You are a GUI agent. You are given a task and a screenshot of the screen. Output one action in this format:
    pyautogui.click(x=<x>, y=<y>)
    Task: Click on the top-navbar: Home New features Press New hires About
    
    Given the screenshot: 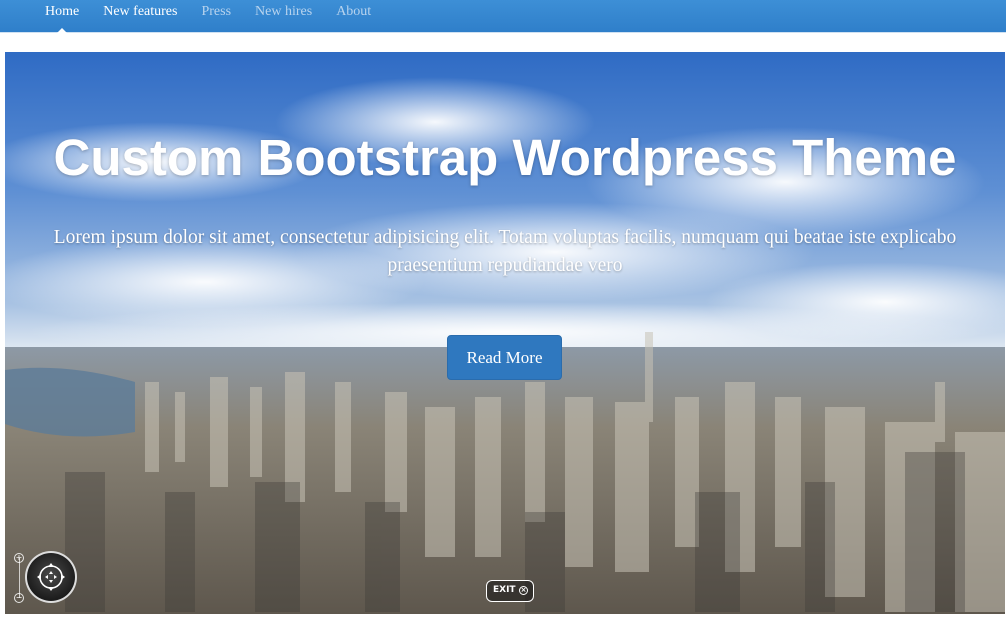 What is the action you would take?
    pyautogui.click(x=503, y=16)
    